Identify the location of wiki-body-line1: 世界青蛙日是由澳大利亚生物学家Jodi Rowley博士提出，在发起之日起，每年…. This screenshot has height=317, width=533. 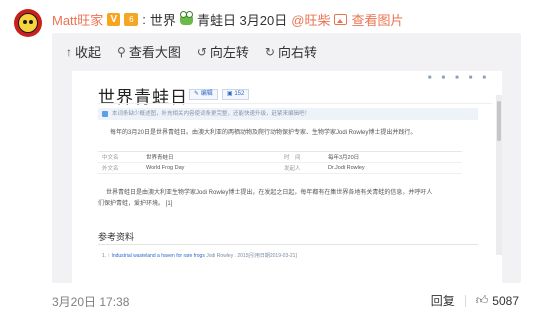
(269, 193).